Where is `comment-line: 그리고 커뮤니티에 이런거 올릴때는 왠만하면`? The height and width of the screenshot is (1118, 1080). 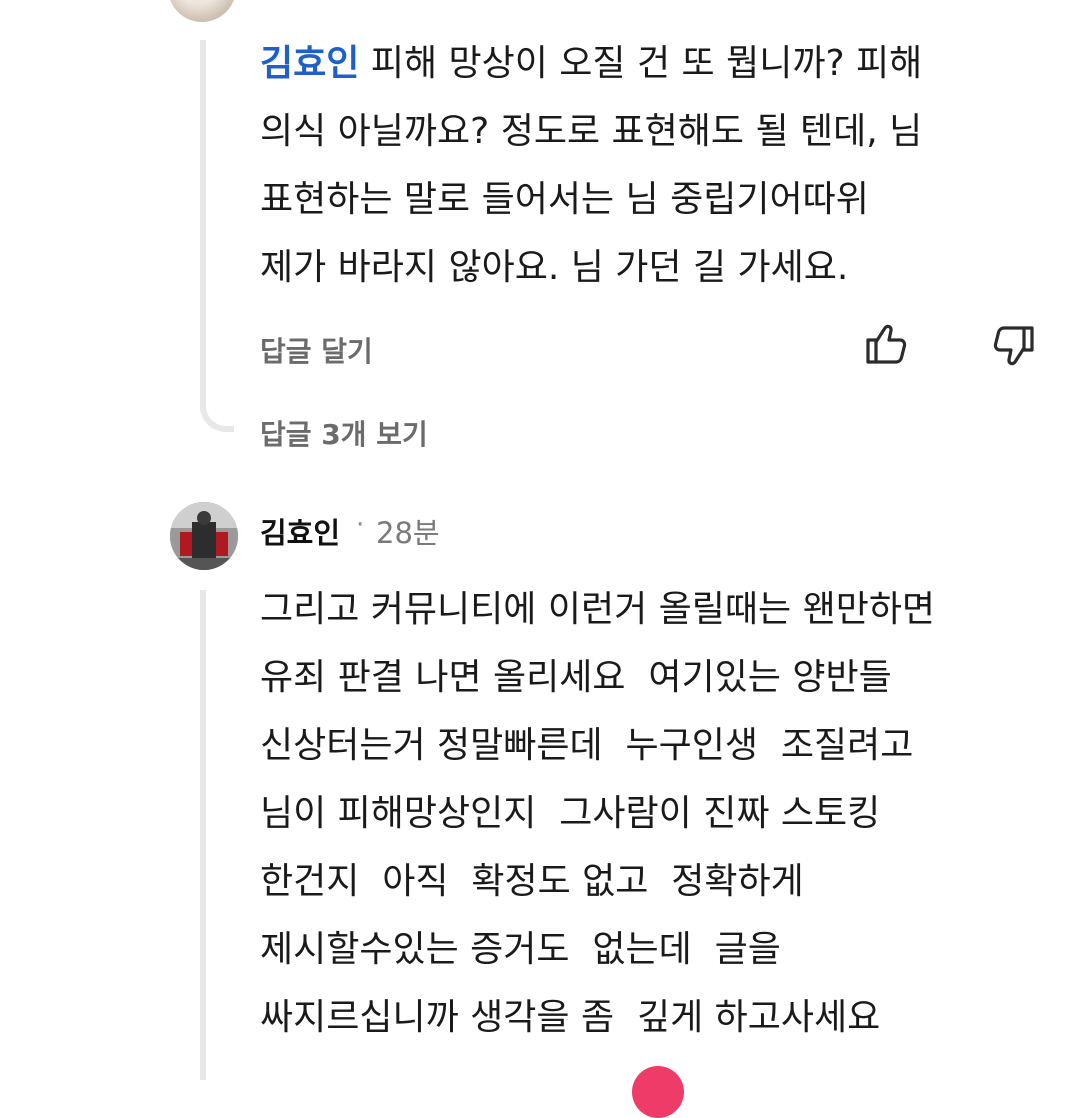
comment-line: 그리고 커뮤니티에 이런거 올릴때는 왠만하면 is located at coordinates (598, 609).